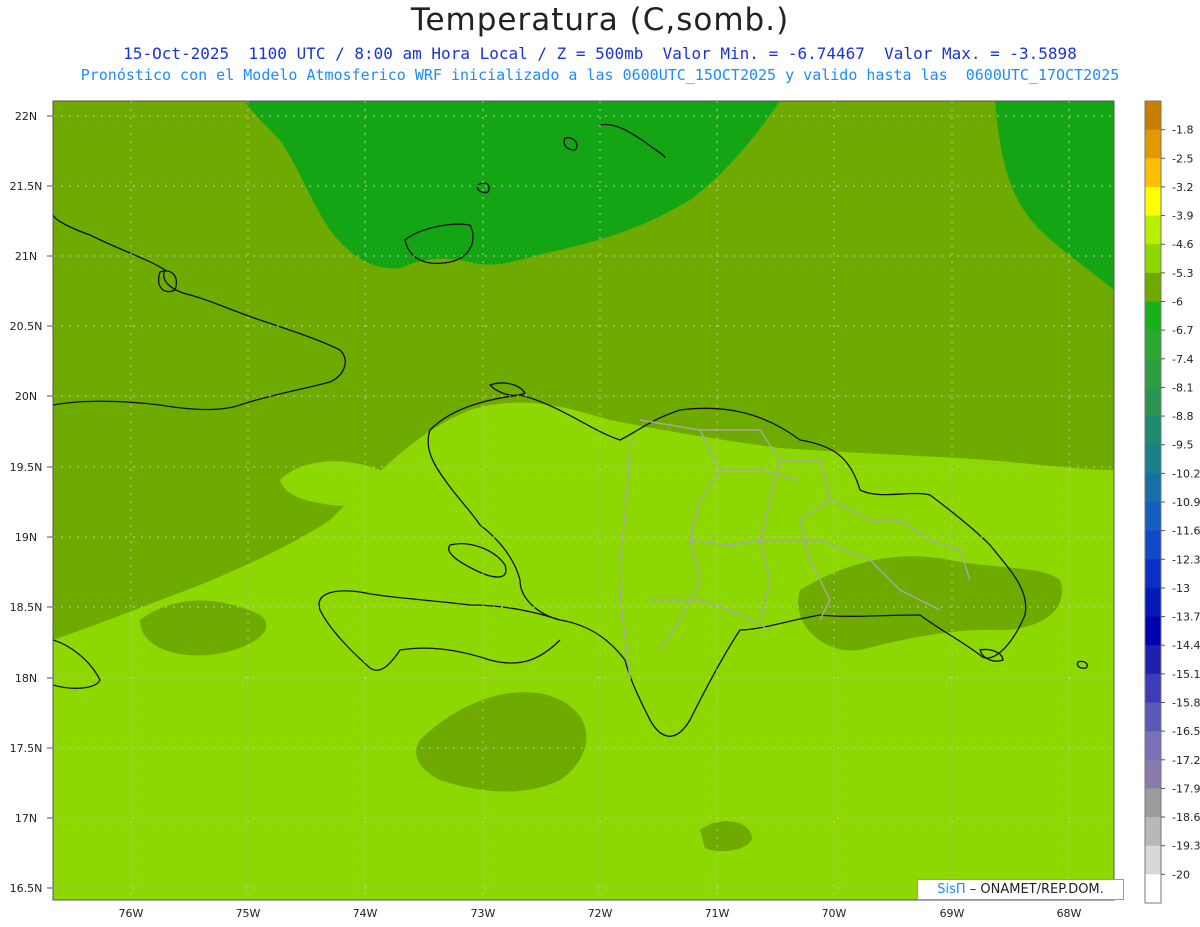 This screenshot has height=927, width=1200. Describe the element at coordinates (1036, 889) in the screenshot. I see `credit-text: – ONAMET/REP.DOM.` at that location.